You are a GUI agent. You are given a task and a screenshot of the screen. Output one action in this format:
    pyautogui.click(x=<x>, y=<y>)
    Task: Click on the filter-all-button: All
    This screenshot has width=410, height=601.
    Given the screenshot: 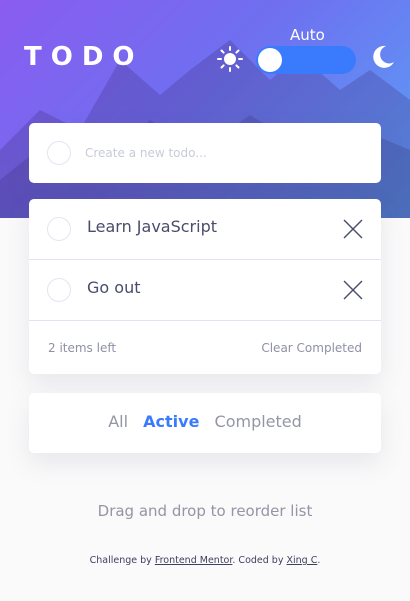 What is the action you would take?
    pyautogui.click(x=118, y=421)
    